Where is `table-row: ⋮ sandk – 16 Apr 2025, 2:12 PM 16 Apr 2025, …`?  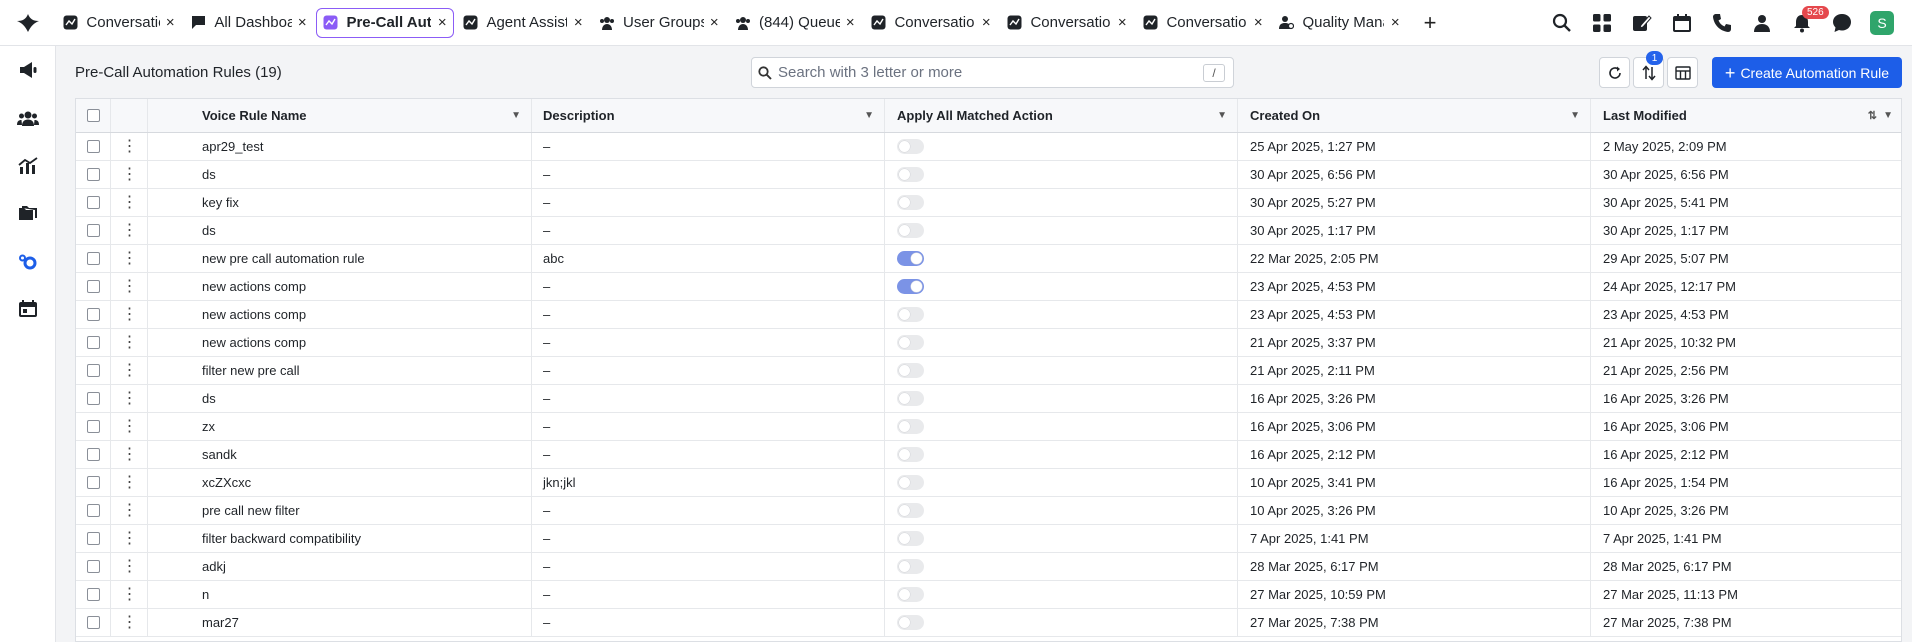 table-row: ⋮ sandk – 16 Apr 2025, 2:12 PM 16 Apr 2025, … is located at coordinates (988, 455).